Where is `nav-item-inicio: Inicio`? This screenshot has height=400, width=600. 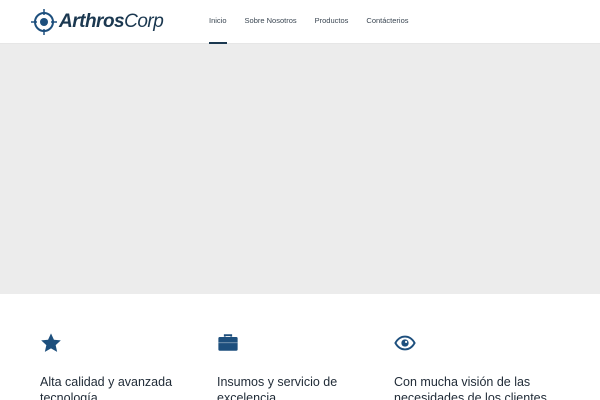 nav-item-inicio: Inicio is located at coordinates (218, 22).